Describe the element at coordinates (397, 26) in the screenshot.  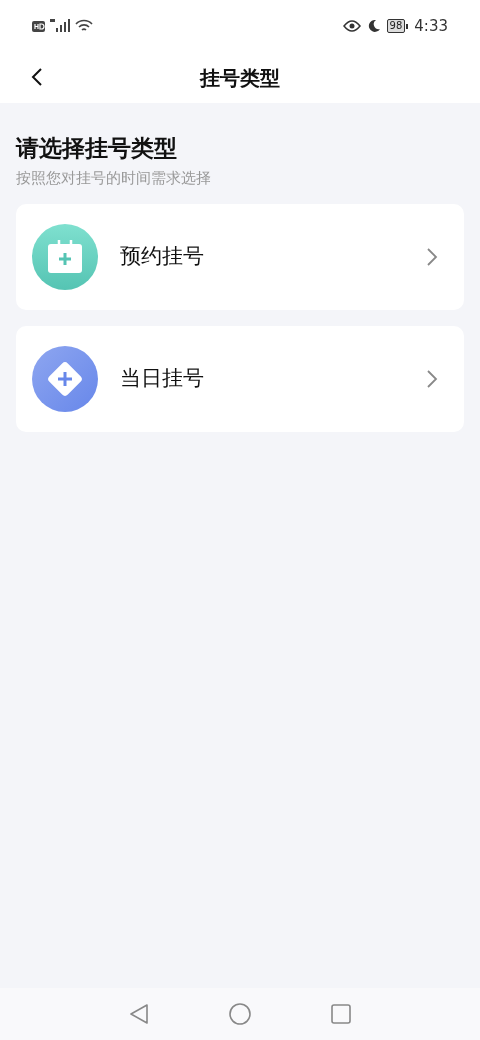
I see `battery-indicator: 98` at that location.